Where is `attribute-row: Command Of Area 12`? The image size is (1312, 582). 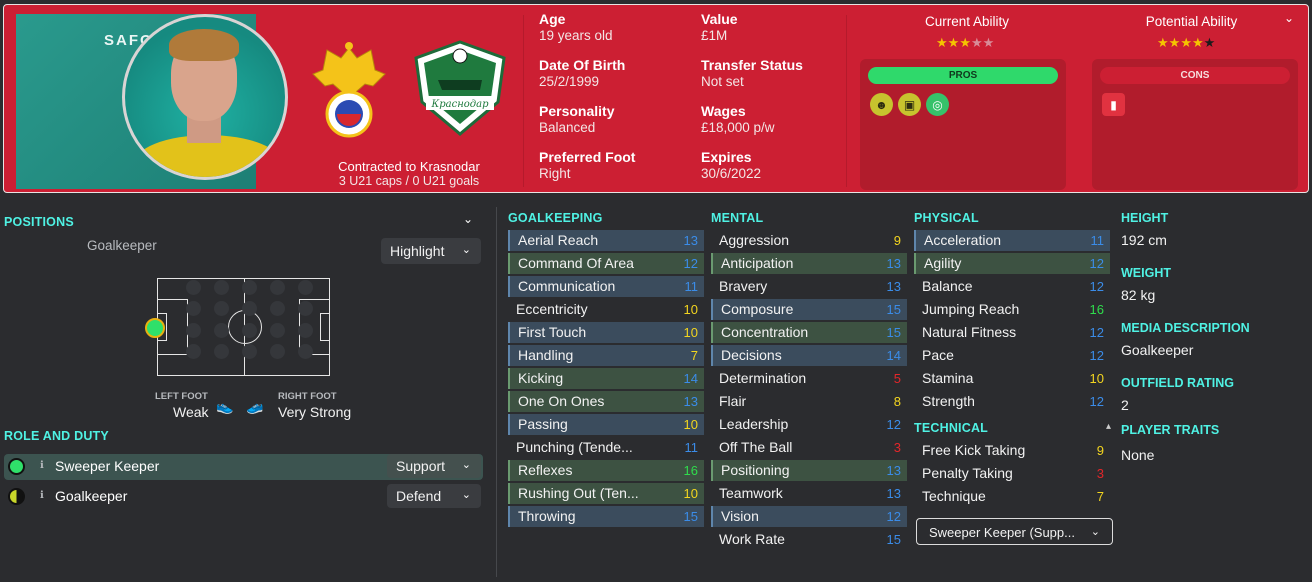 attribute-row: Command Of Area 12 is located at coordinates (606, 263).